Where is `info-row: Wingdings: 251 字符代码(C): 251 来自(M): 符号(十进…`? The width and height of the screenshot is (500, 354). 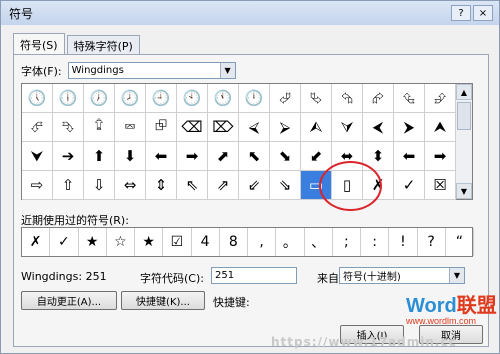
info-row: Wingdings: 251 字符代码(C): 251 来自(M): 符号(十进… is located at coordinates (252, 277).